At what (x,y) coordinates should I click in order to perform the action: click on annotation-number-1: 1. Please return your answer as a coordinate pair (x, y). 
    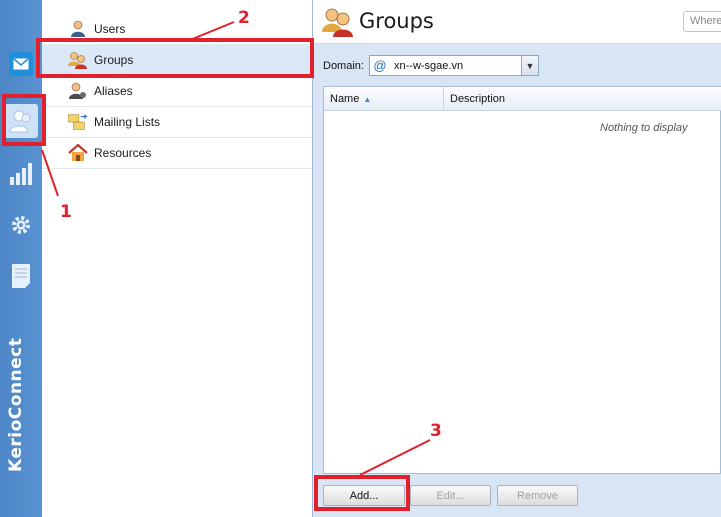
    Looking at the image, I should click on (66, 212).